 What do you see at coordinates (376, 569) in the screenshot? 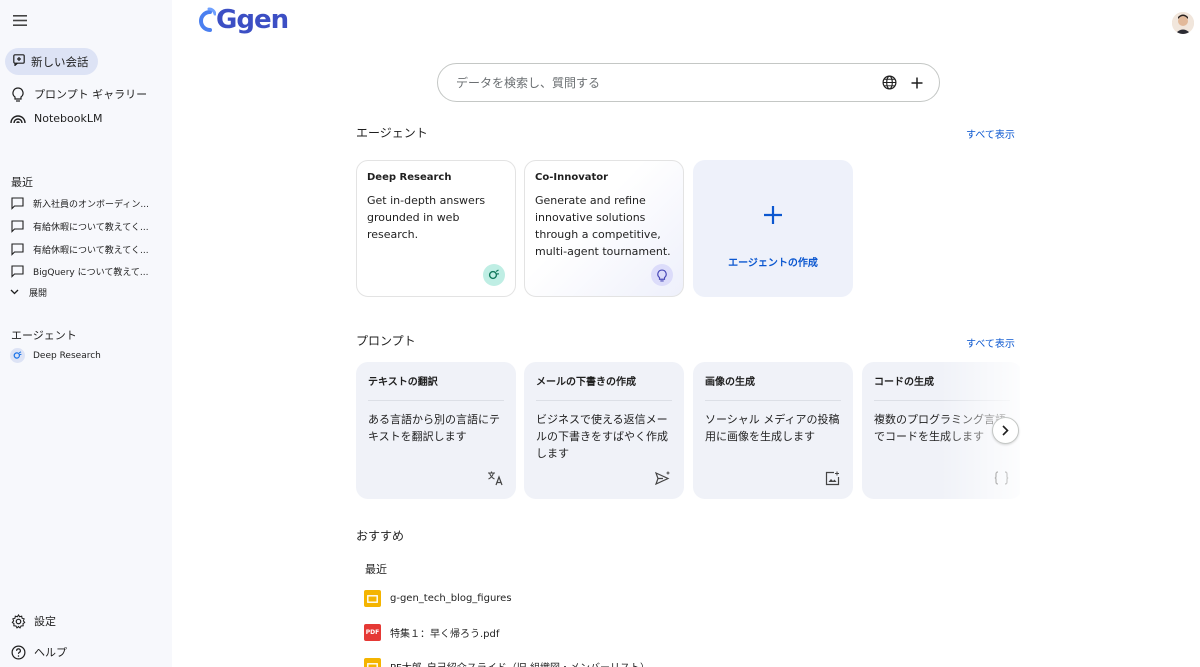
I see `recommend-recent-label: 最近` at bounding box center [376, 569].